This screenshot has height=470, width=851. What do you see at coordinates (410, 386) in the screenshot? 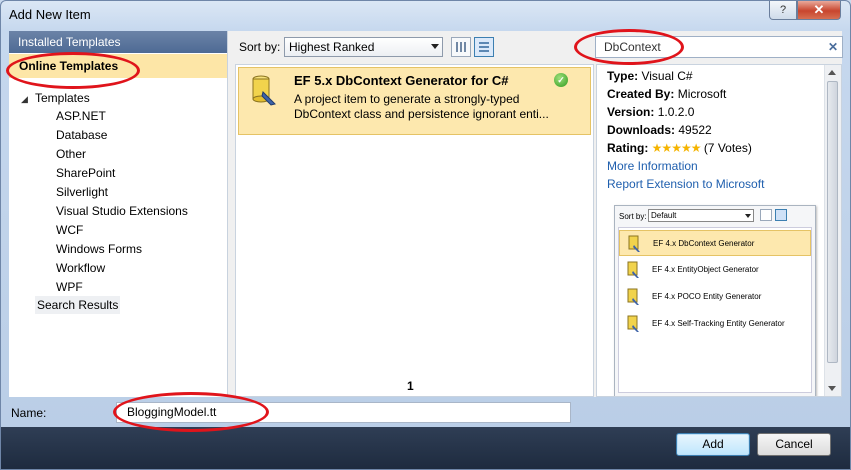
I see `page-number: 1` at bounding box center [410, 386].